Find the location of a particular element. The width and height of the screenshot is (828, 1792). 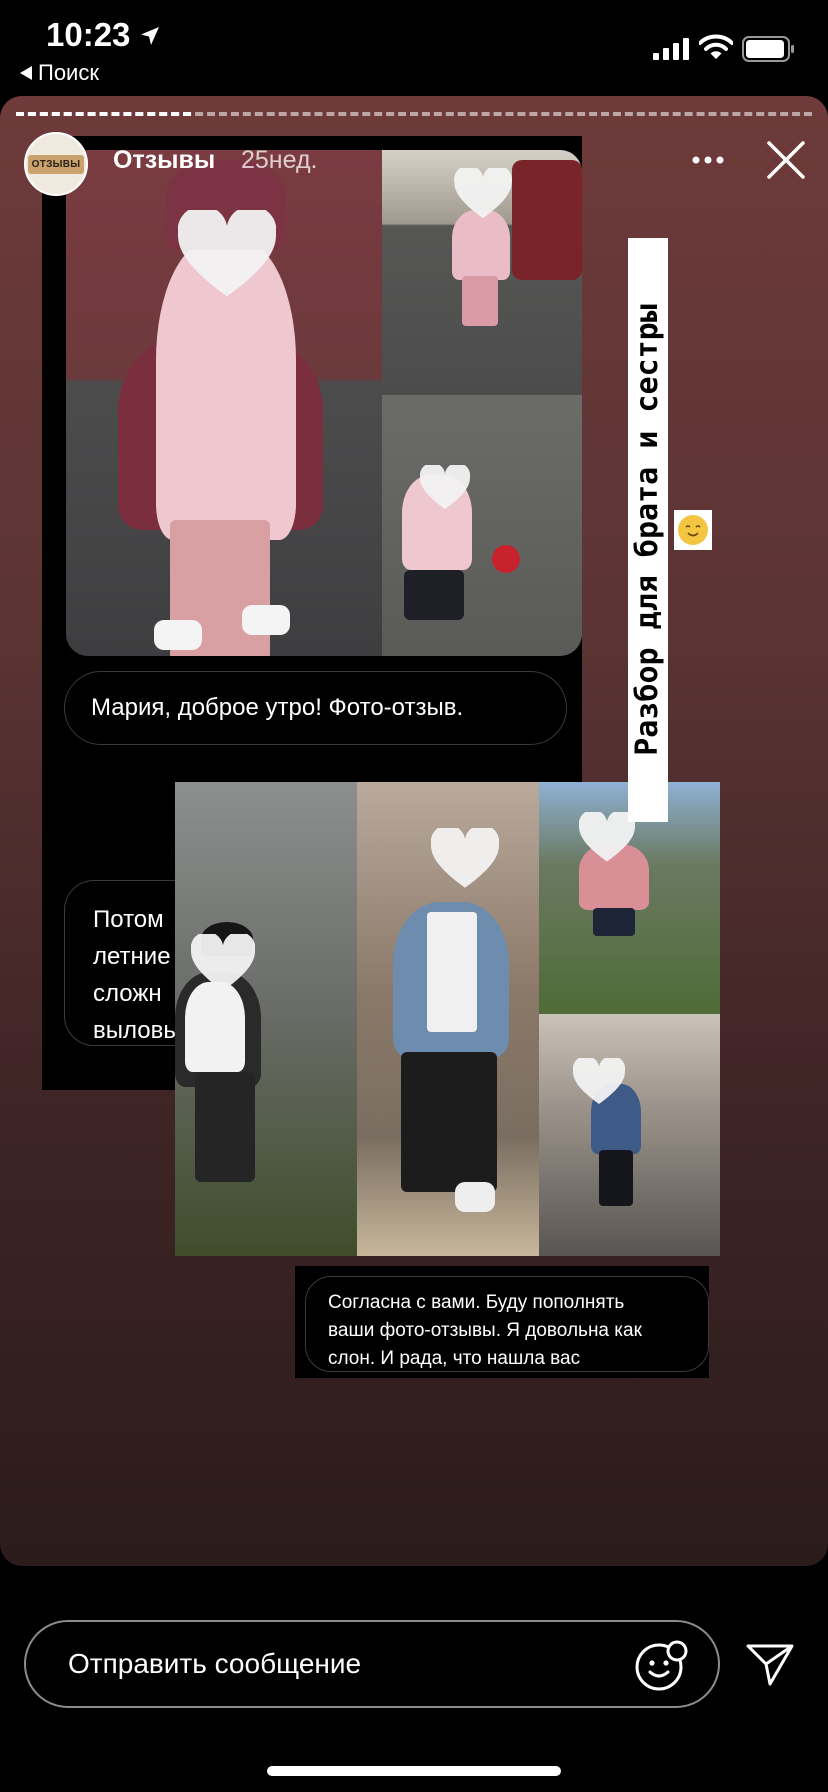

account-avatar: ОТЗЫВЫ is located at coordinates (56, 164).